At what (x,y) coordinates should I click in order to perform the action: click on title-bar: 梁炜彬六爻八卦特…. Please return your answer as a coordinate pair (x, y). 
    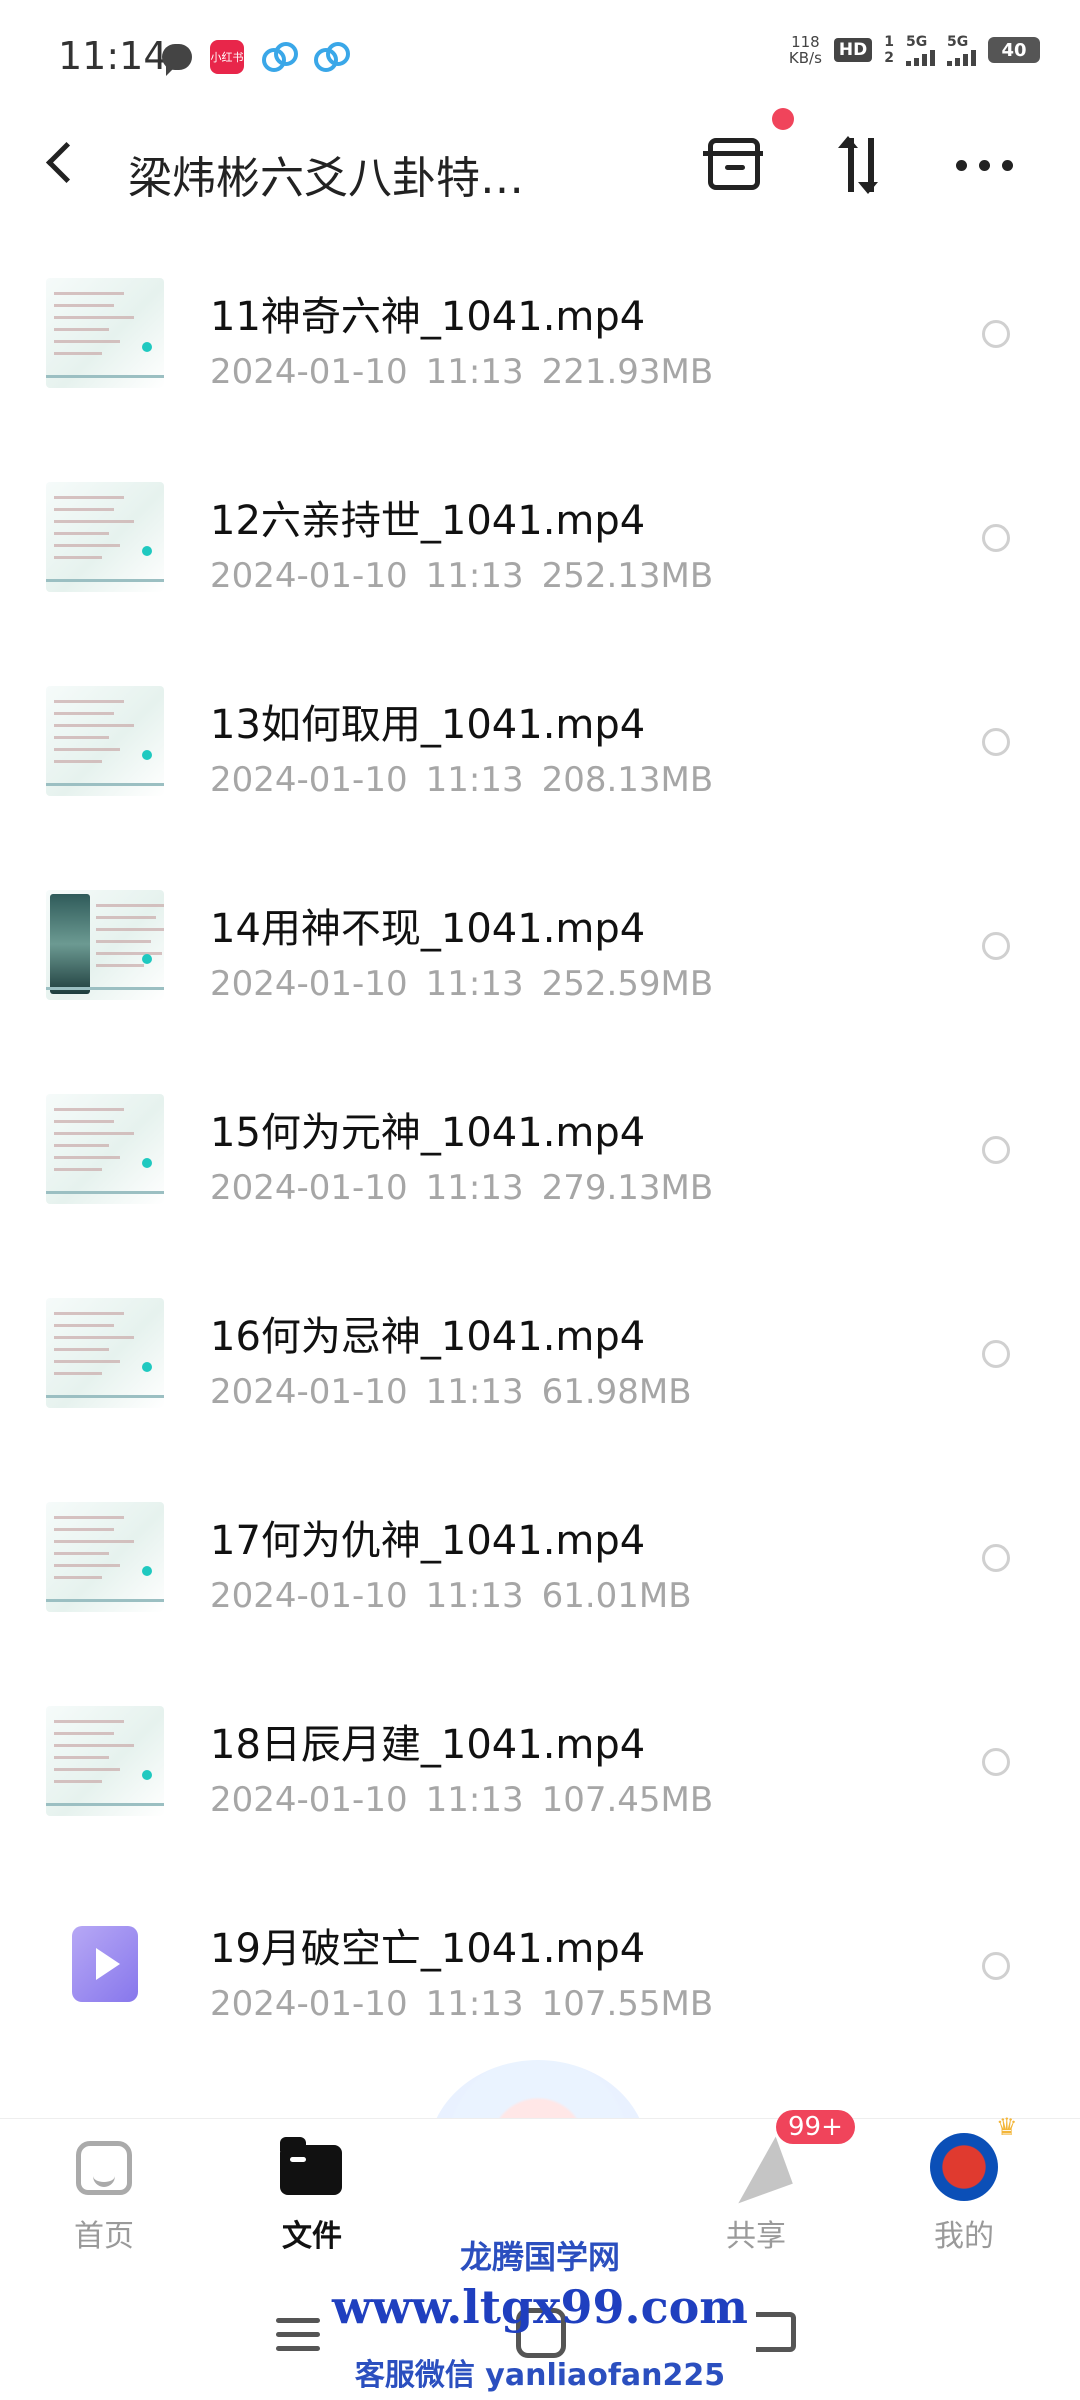
    Looking at the image, I should click on (540, 169).